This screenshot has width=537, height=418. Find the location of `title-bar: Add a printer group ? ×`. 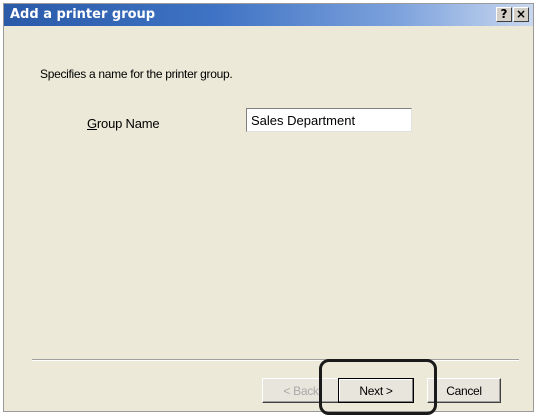

title-bar: Add a printer group ? × is located at coordinates (268, 15).